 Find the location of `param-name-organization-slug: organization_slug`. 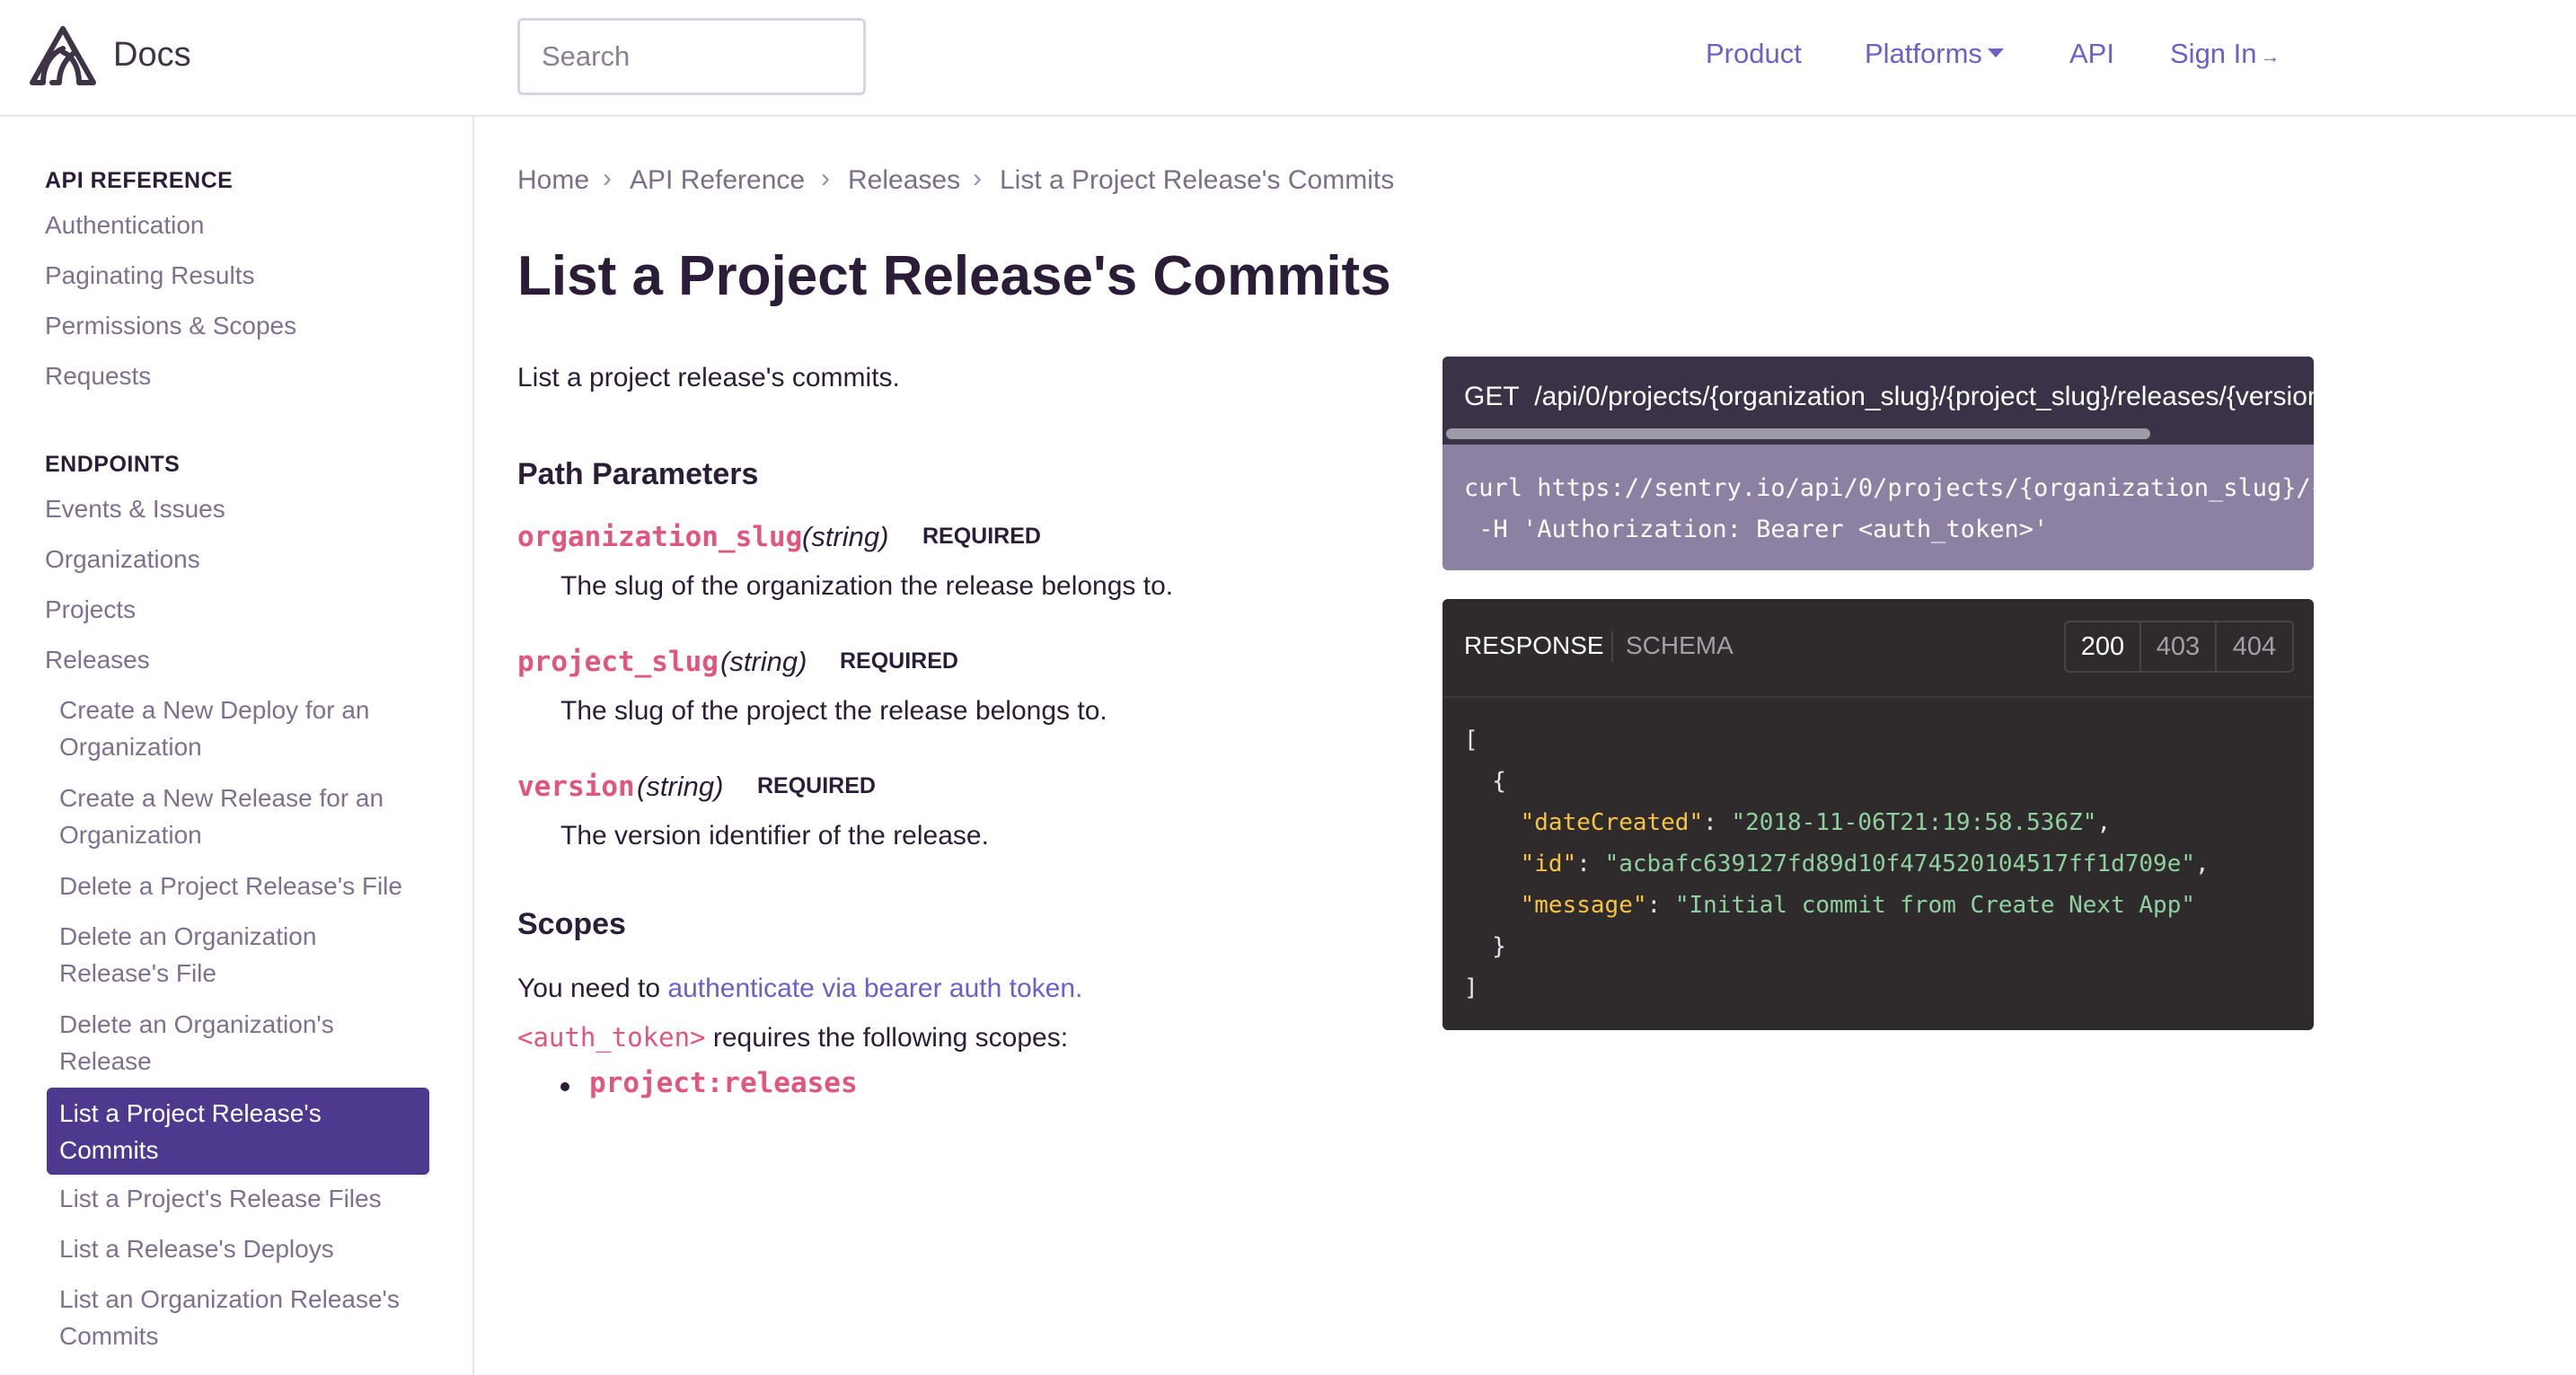

param-name-organization-slug: organization_slug is located at coordinates (660, 537).